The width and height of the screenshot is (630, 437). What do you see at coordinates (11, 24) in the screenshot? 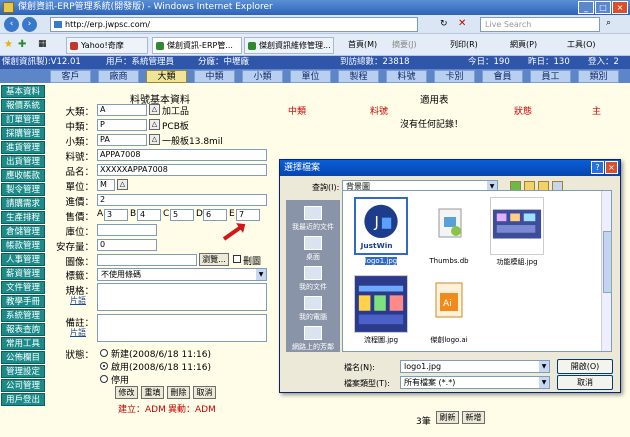
I see `back-arrow-icon: ‹` at bounding box center [11, 24].